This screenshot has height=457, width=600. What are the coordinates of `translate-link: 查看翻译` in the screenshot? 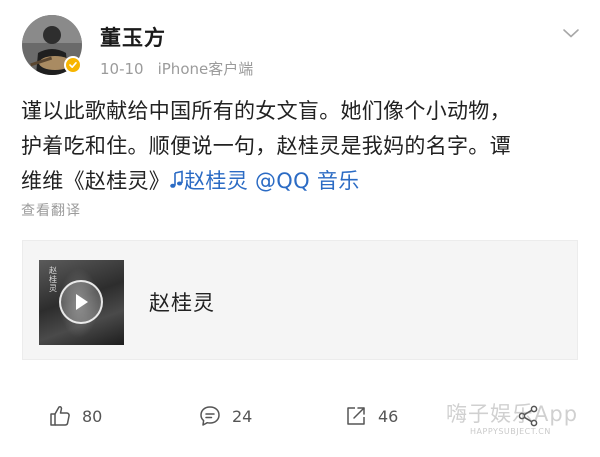 It's located at (51, 210).